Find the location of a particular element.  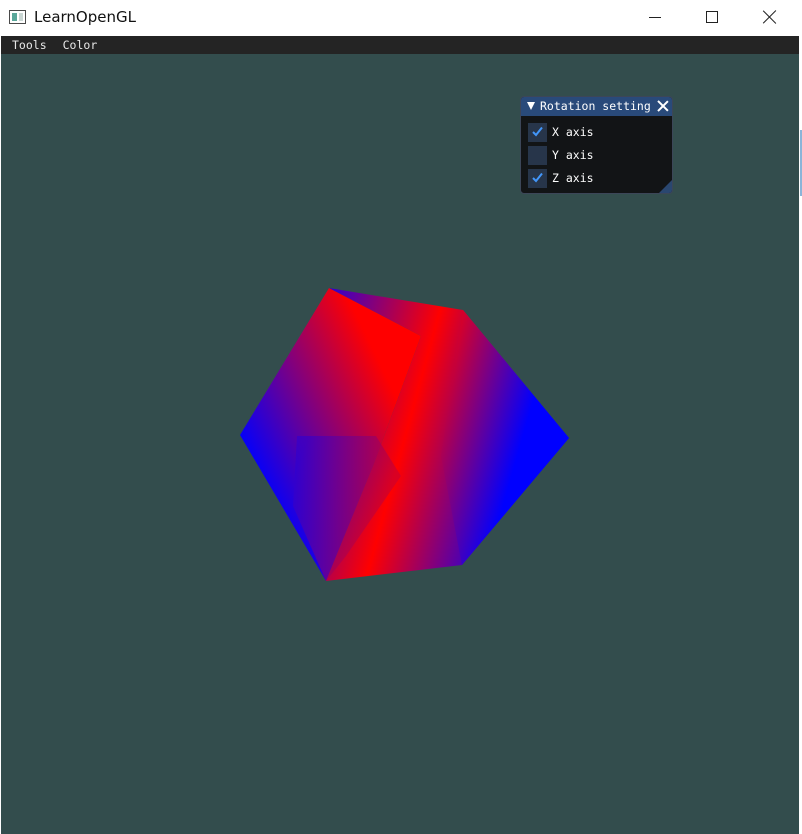

menu-tools: Tools is located at coordinates (28, 45).